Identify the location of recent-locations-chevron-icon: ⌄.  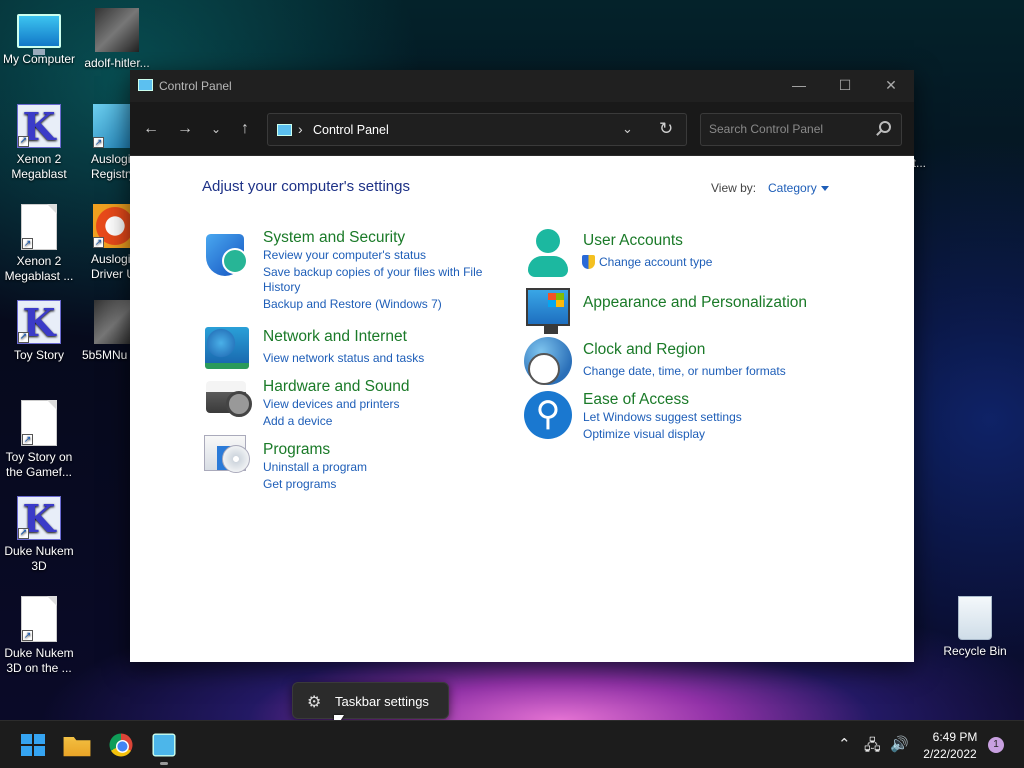
(216, 129).